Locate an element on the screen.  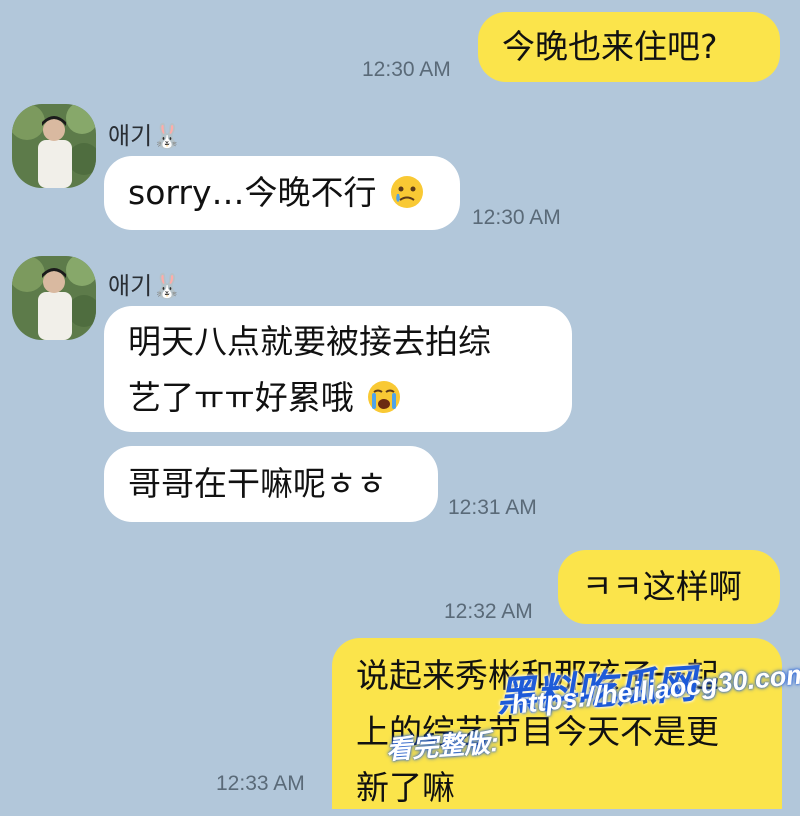
message-bubble-outgoing: 今晚也来住吧? is located at coordinates (629, 47).